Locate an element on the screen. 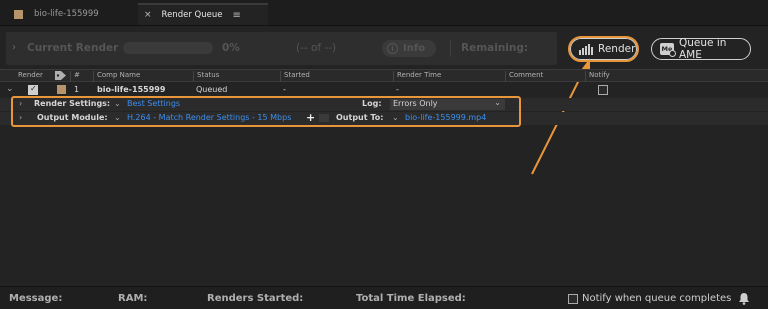 The width and height of the screenshot is (768, 309). current-render-label: Current Render is located at coordinates (73, 48).